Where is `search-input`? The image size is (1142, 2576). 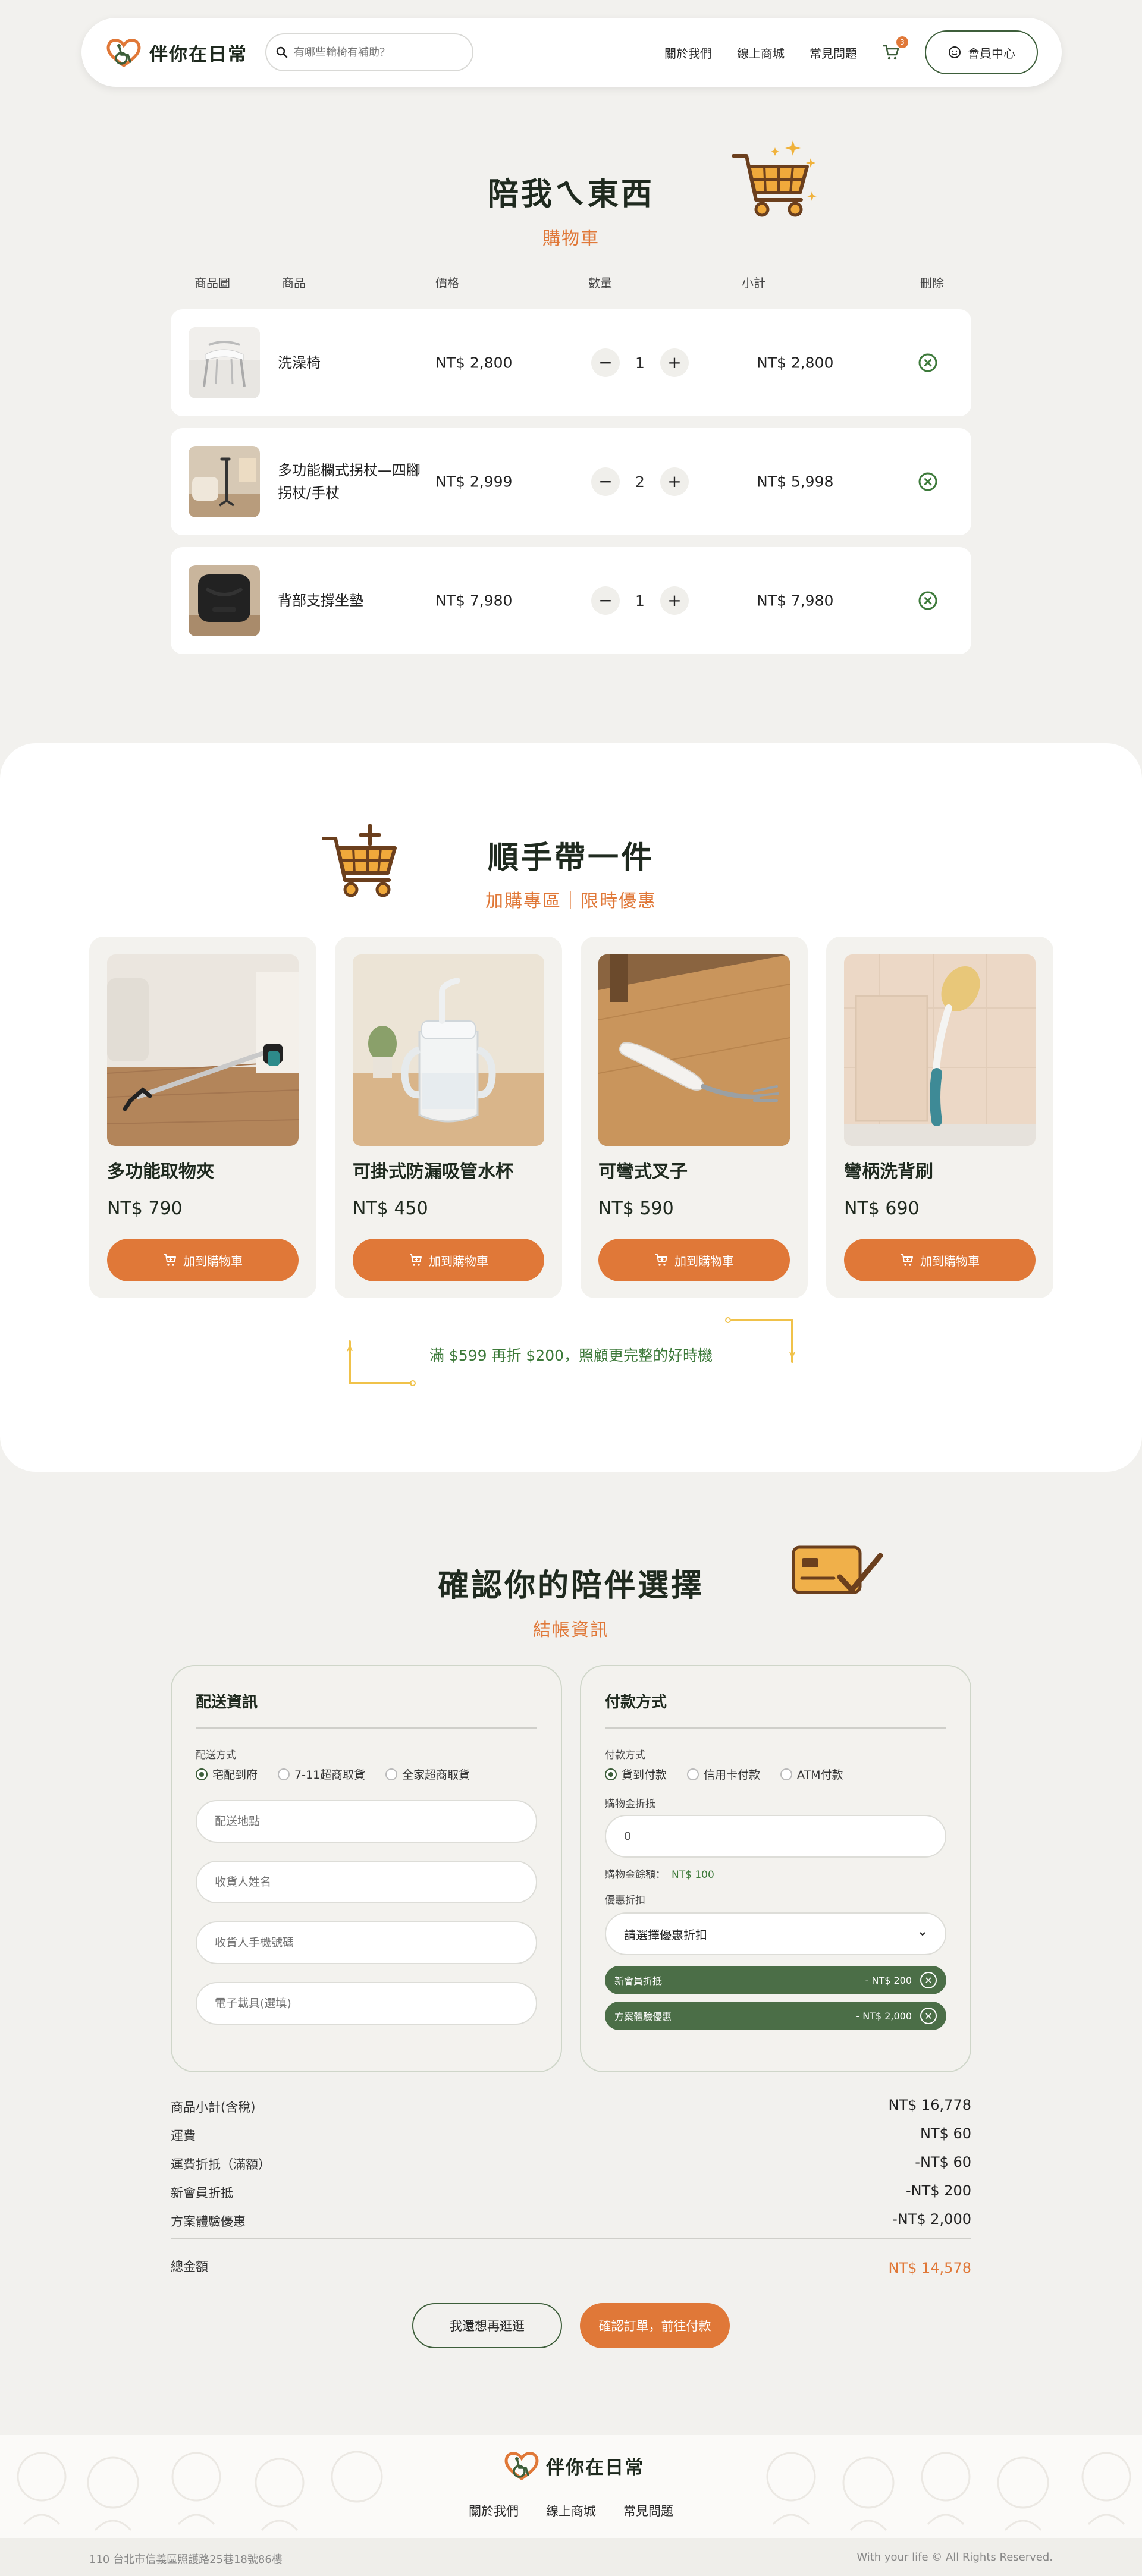
search-input is located at coordinates (377, 52).